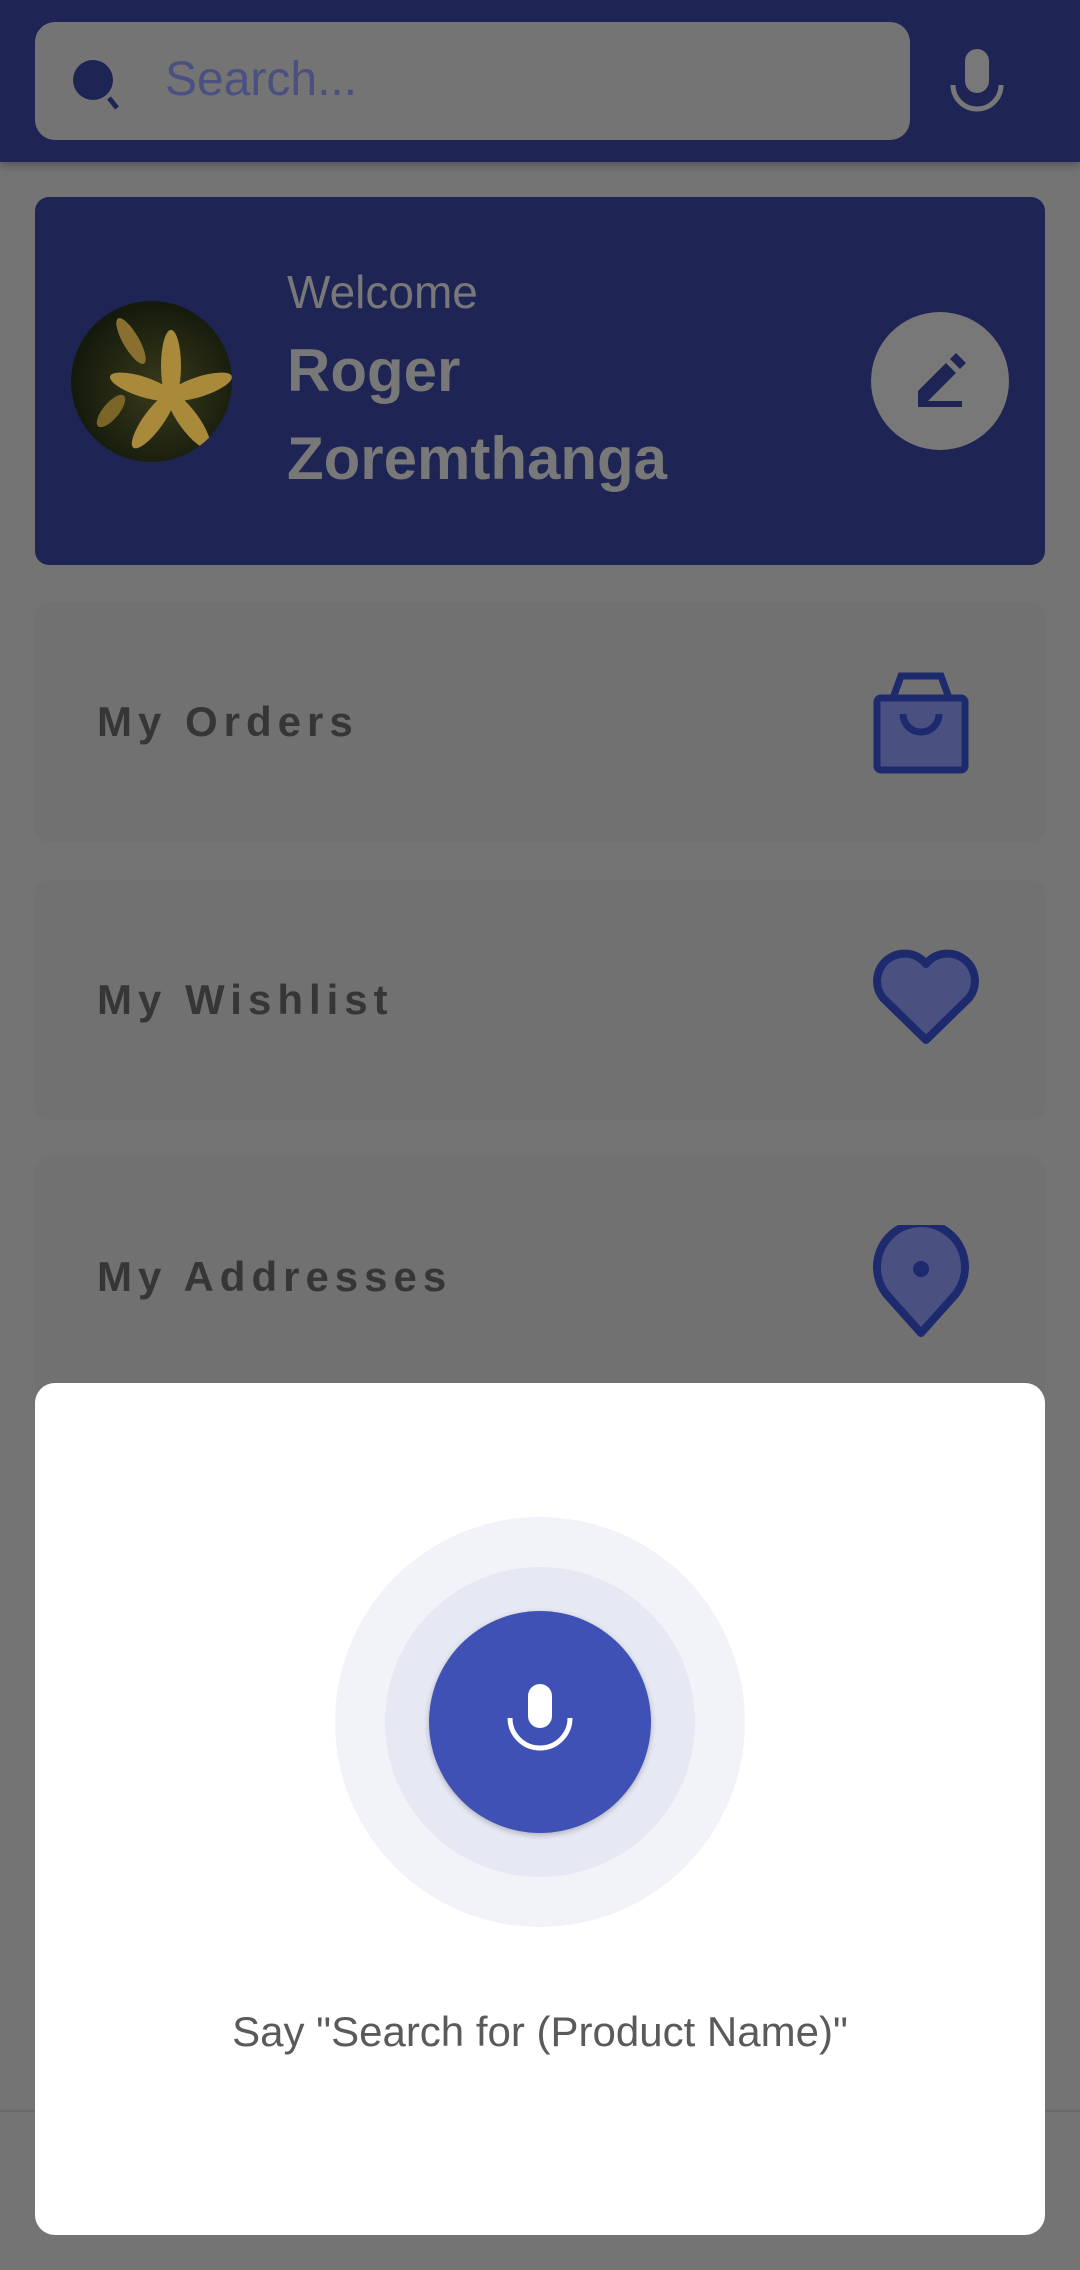 The image size is (1080, 2270). What do you see at coordinates (382, 292) in the screenshot?
I see `welcome-label: Welcome` at bounding box center [382, 292].